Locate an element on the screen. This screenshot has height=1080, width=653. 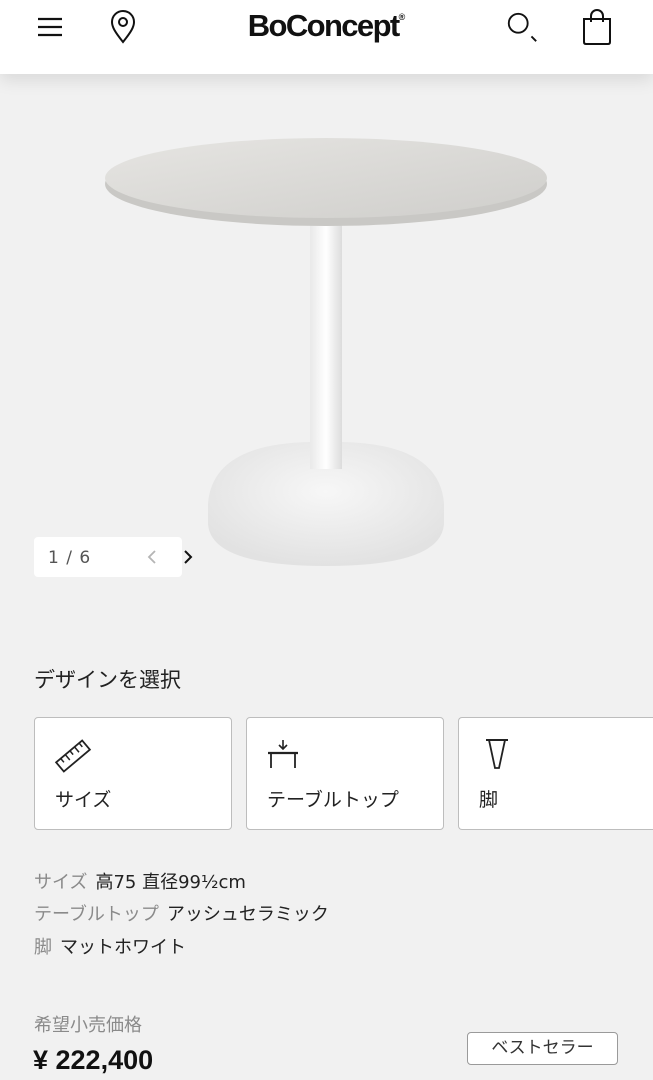
brand-logo: BoConcept® is located at coordinates (326, 26).